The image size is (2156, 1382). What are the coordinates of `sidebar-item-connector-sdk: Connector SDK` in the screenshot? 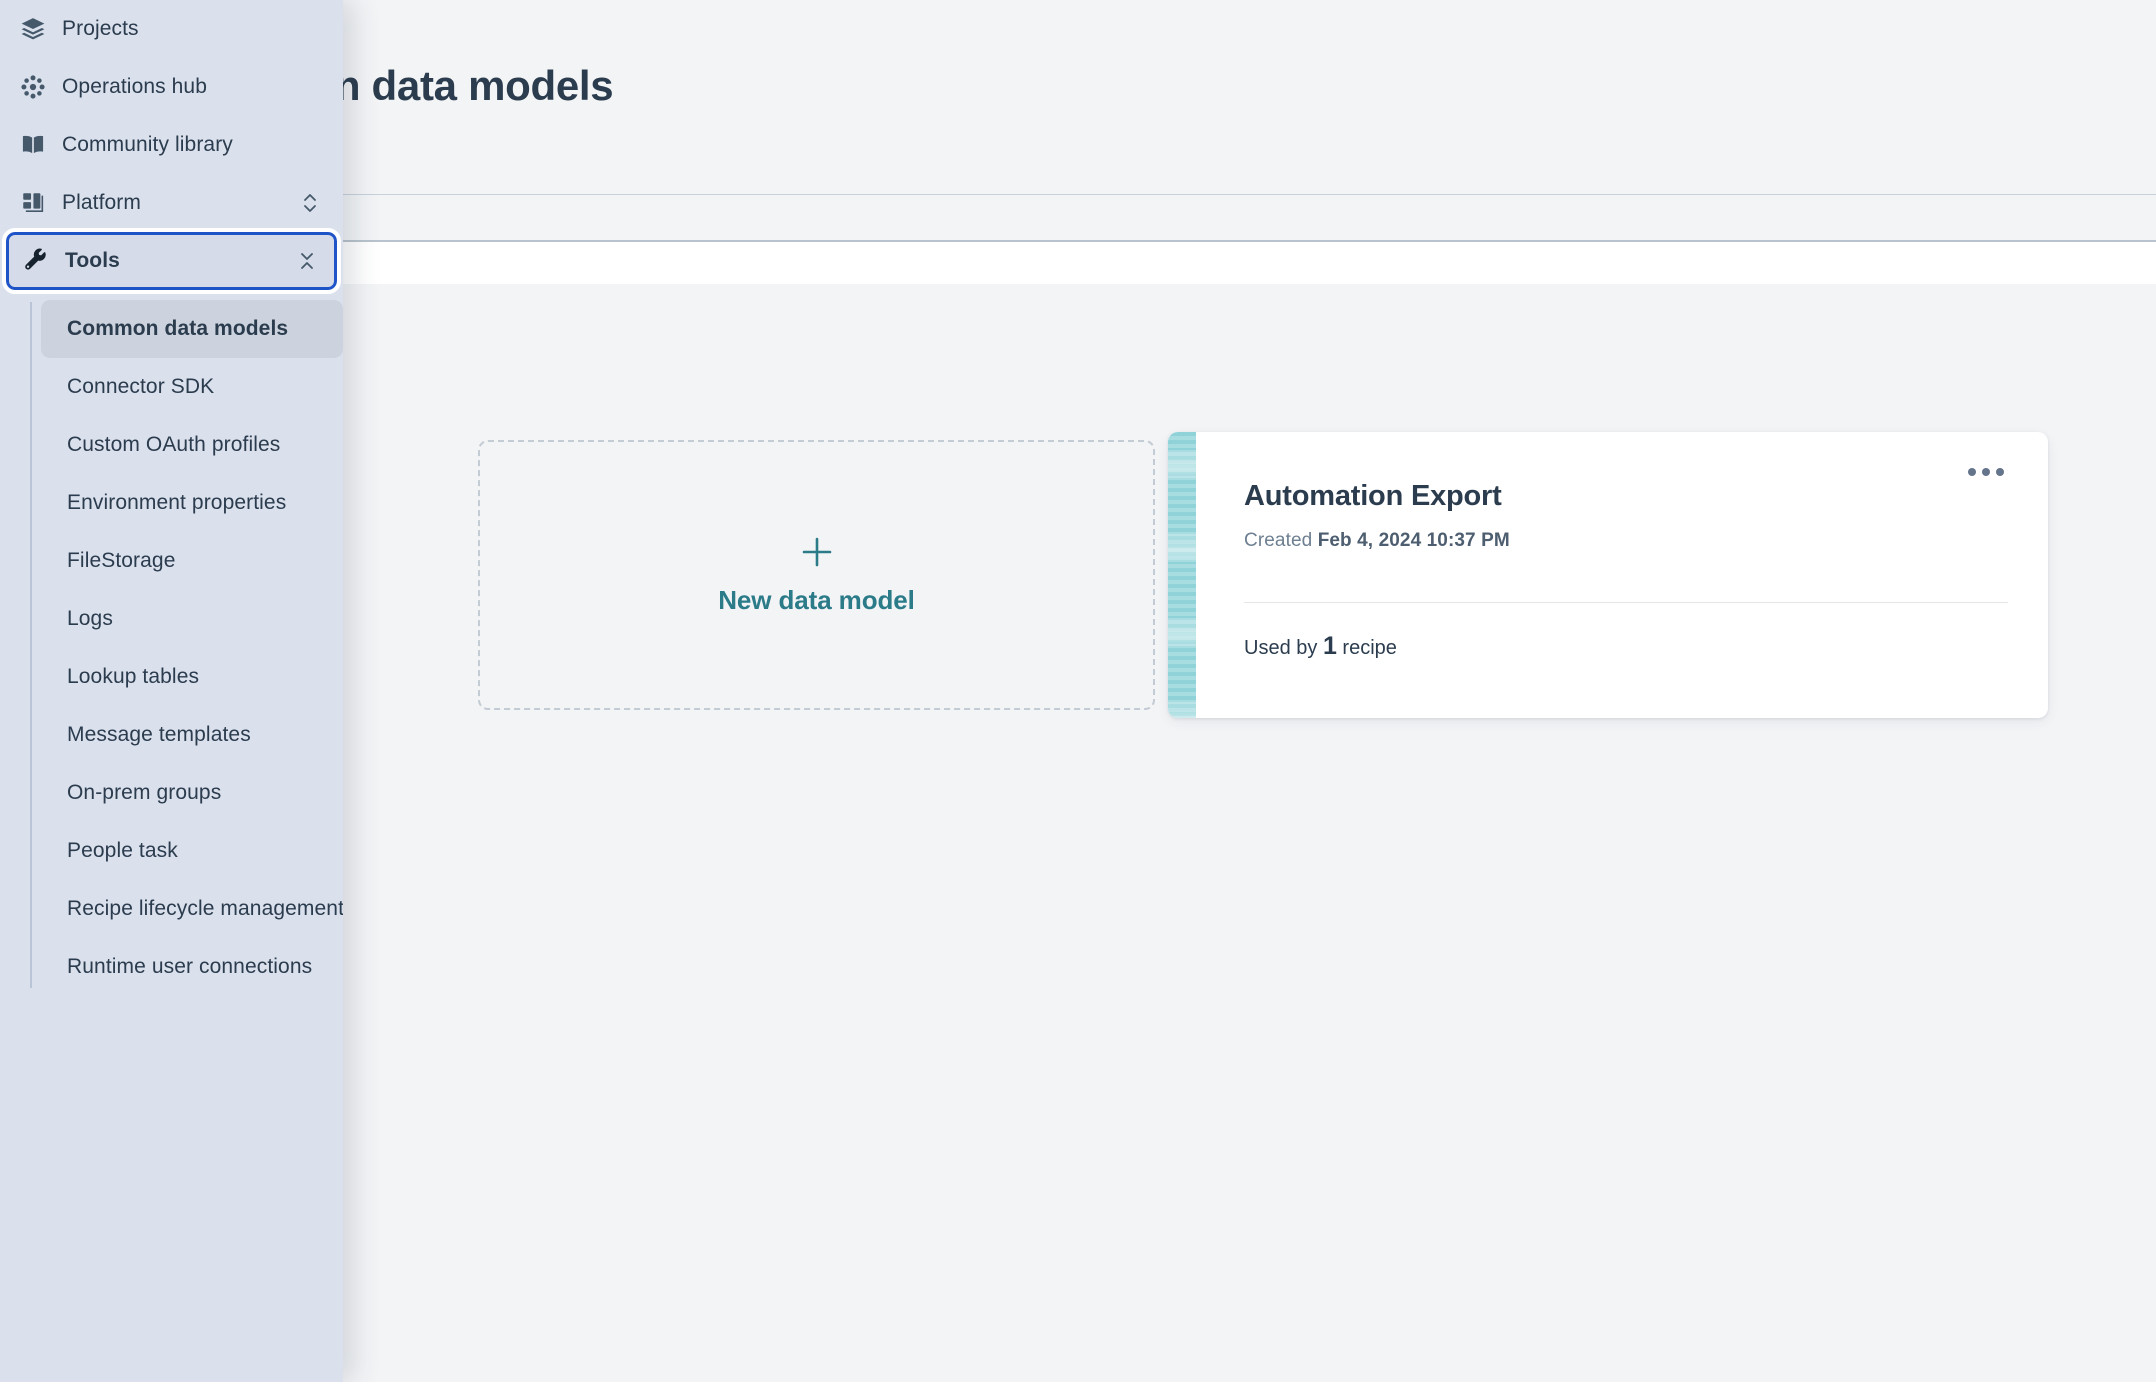 It's located at (192, 387).